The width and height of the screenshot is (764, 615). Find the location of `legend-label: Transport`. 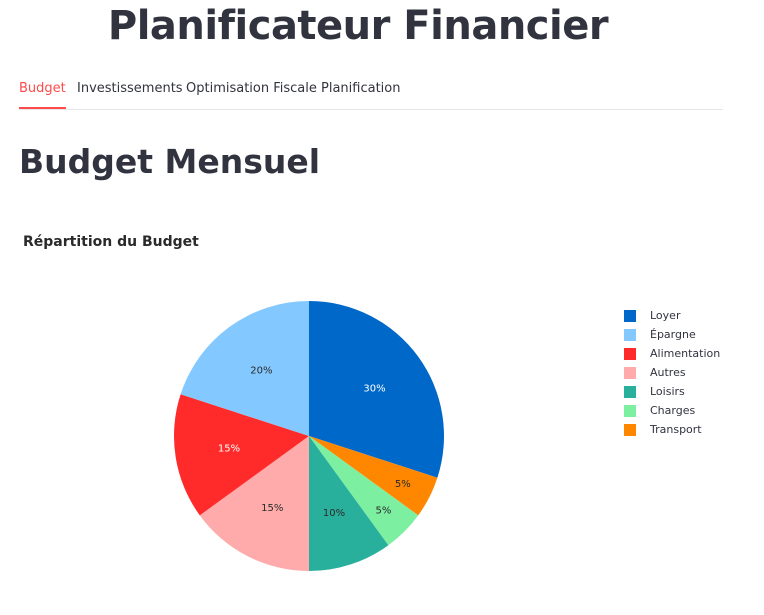

legend-label: Transport is located at coordinates (676, 429).